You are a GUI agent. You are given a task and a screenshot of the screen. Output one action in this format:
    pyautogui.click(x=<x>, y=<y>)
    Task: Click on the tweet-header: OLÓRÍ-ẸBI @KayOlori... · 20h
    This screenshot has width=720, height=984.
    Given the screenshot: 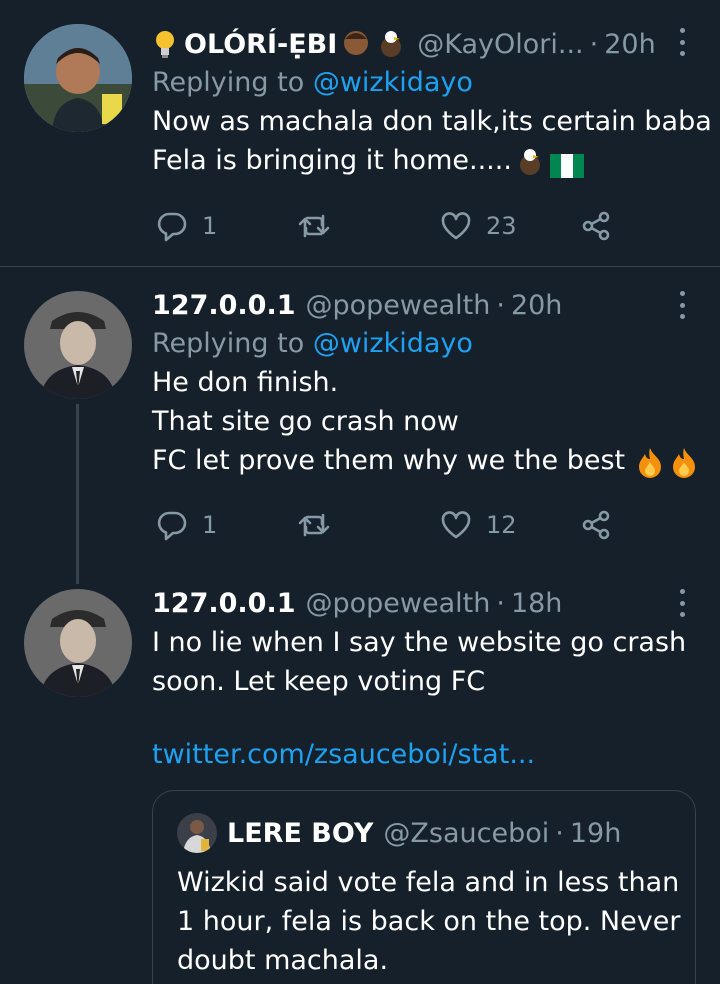 What is the action you would take?
    pyautogui.click(x=424, y=44)
    